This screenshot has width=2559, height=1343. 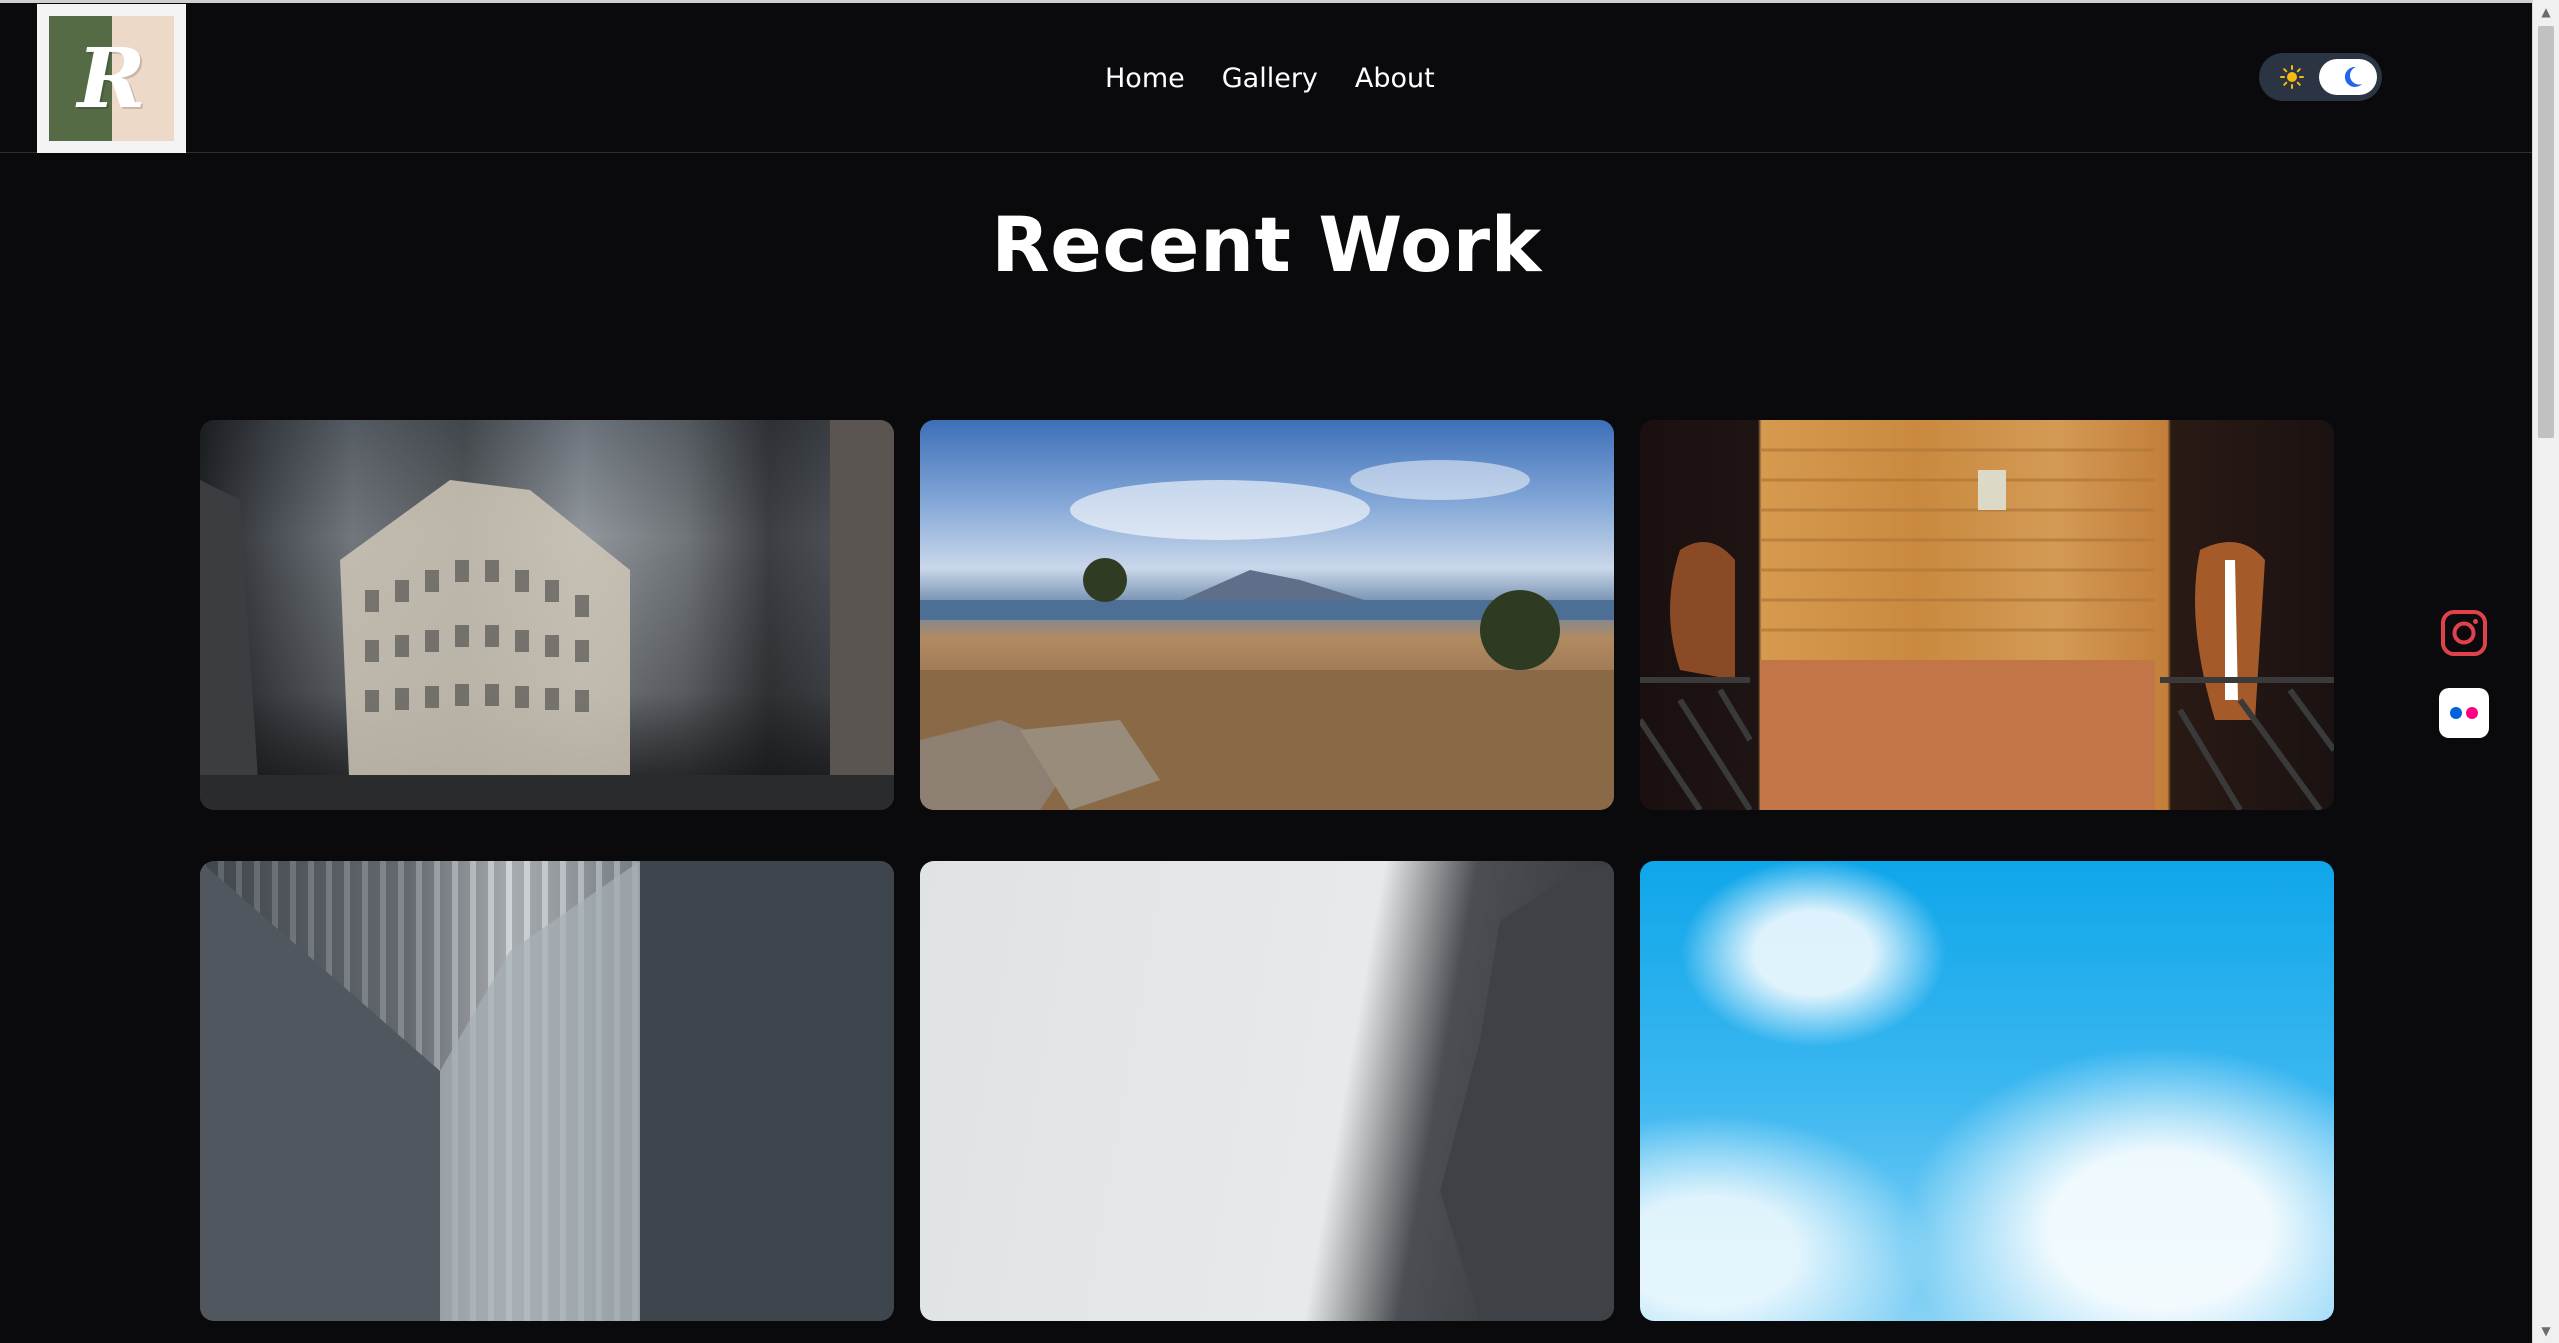 I want to click on nav-gallery: Gallery, so click(x=1270, y=78).